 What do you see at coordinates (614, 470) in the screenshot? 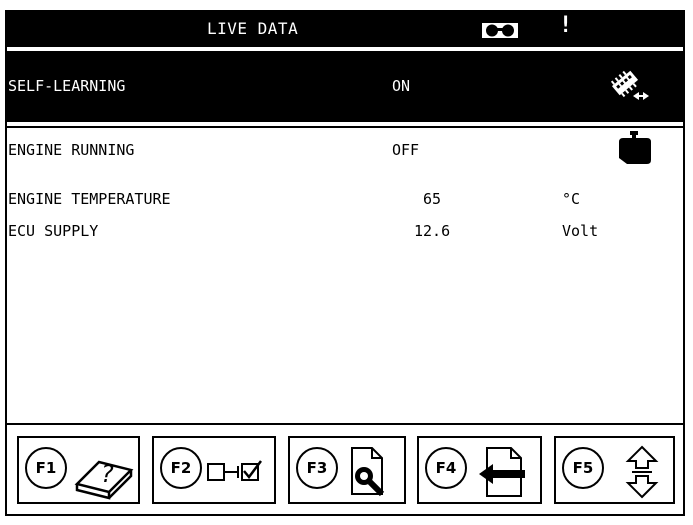
I see `f5-scroll-button: F5` at bounding box center [614, 470].